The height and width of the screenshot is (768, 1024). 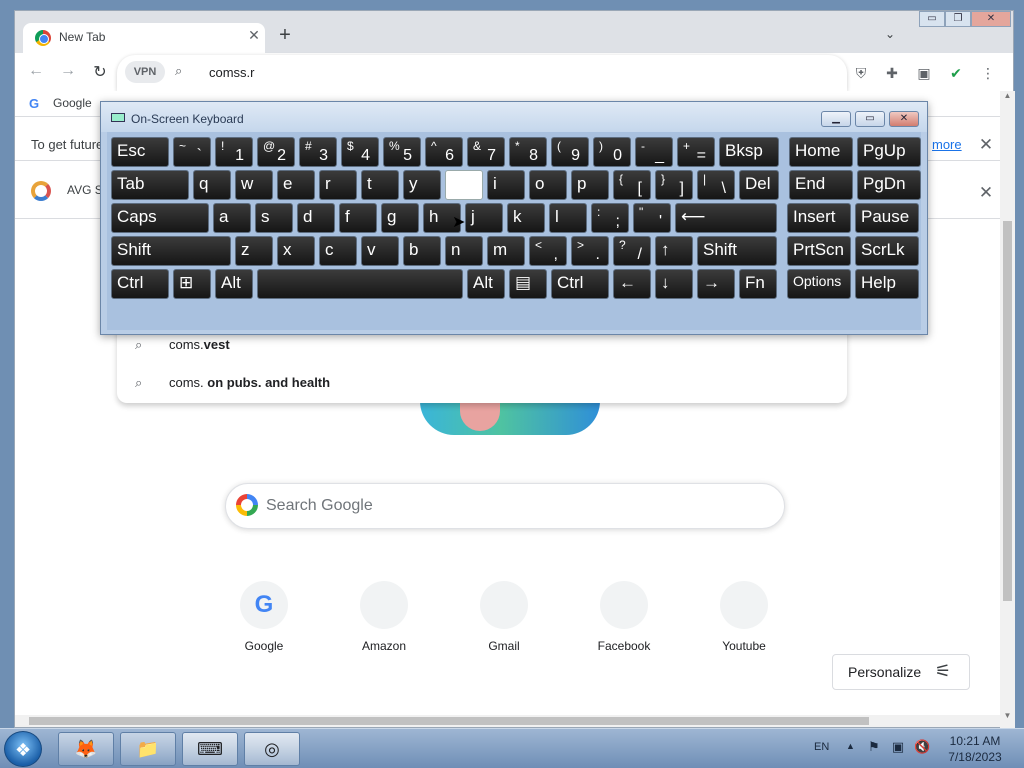 I want to click on key-symbol: <,, so click(x=548, y=251).